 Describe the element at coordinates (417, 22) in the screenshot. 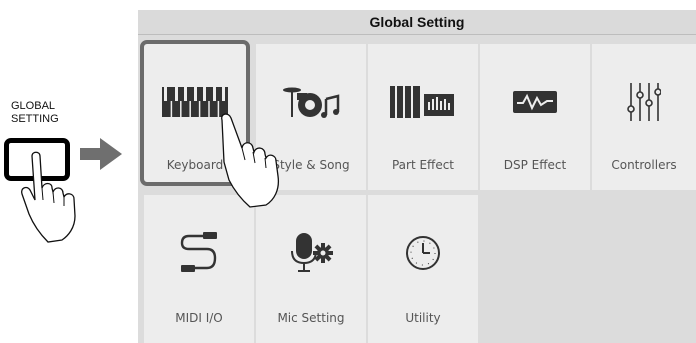

I see `window-title: Global Setting` at that location.